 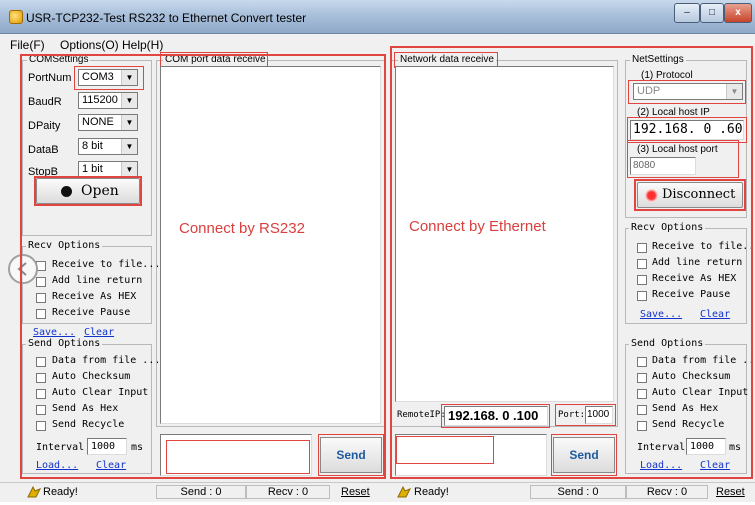 What do you see at coordinates (578, 492) in the screenshot?
I see `right-status-send: Send : 0` at bounding box center [578, 492].